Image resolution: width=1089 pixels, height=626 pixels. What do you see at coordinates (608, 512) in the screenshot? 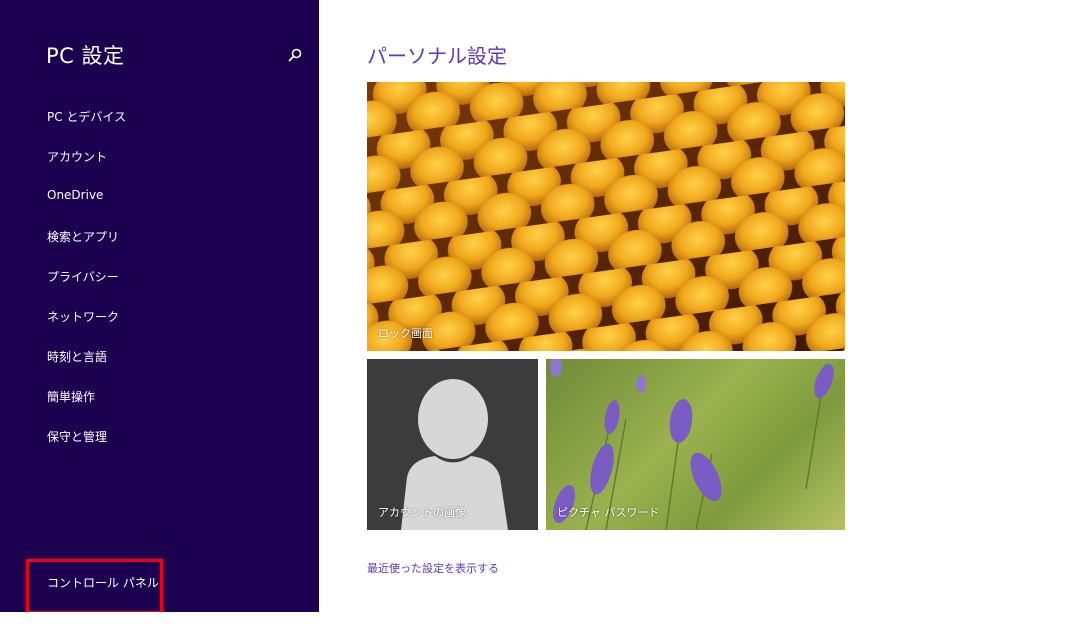
I see `picture-password-label: ピクチャ パスワード` at bounding box center [608, 512].